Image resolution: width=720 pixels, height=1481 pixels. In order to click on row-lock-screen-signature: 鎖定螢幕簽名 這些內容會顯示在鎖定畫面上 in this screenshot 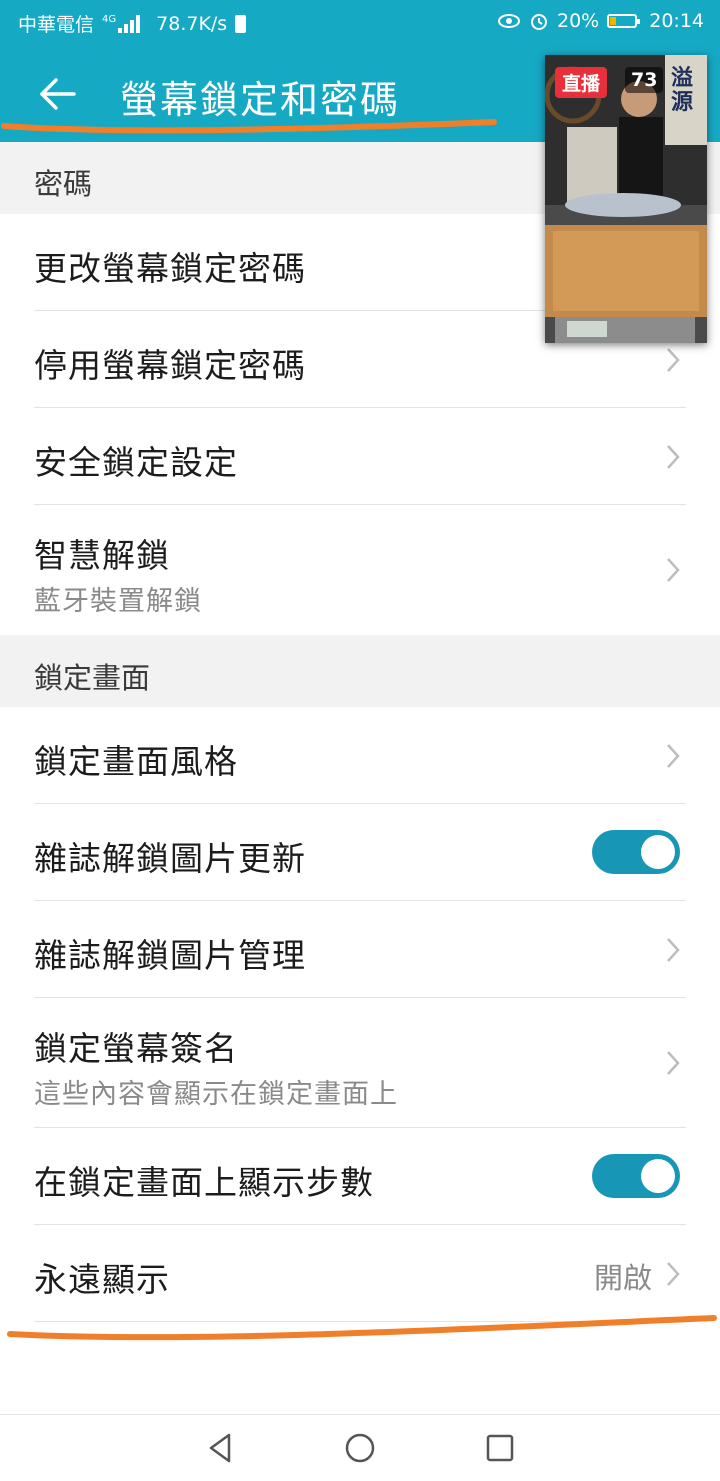, I will do `click(360, 1062)`.